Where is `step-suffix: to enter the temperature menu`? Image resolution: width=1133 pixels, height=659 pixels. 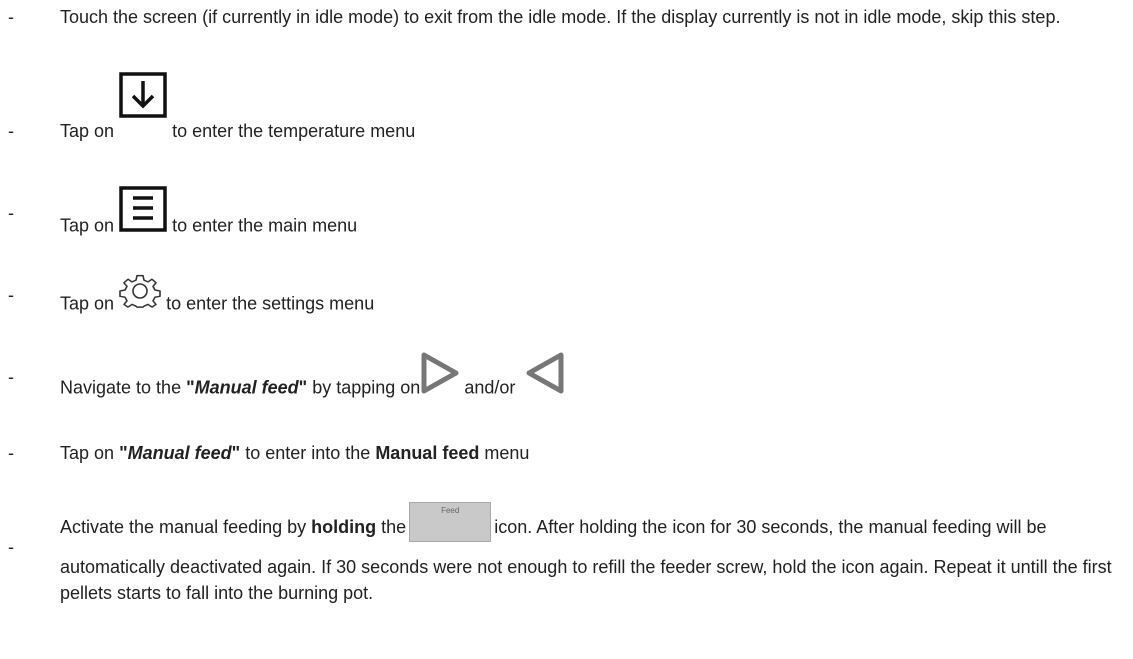
step-suffix: to enter the temperature menu is located at coordinates (294, 131).